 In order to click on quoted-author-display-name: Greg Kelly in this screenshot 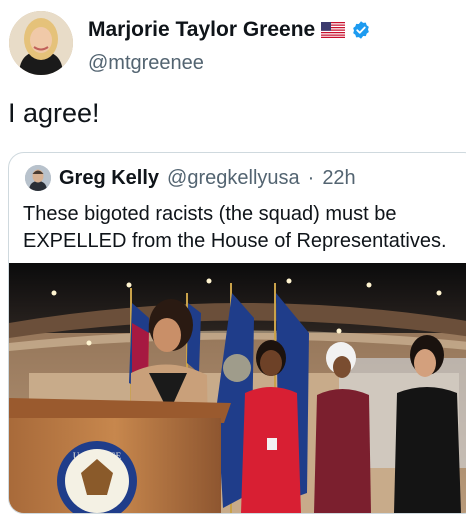, I will do `click(109, 178)`.